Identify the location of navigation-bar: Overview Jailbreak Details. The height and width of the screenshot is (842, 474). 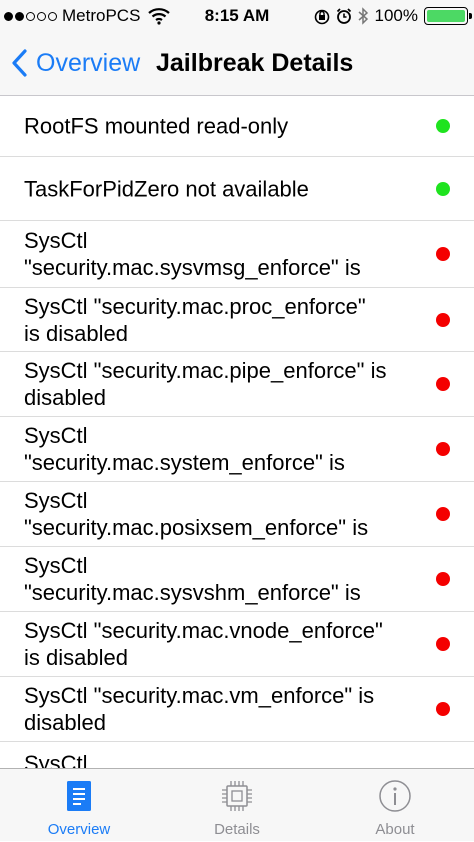
(237, 64).